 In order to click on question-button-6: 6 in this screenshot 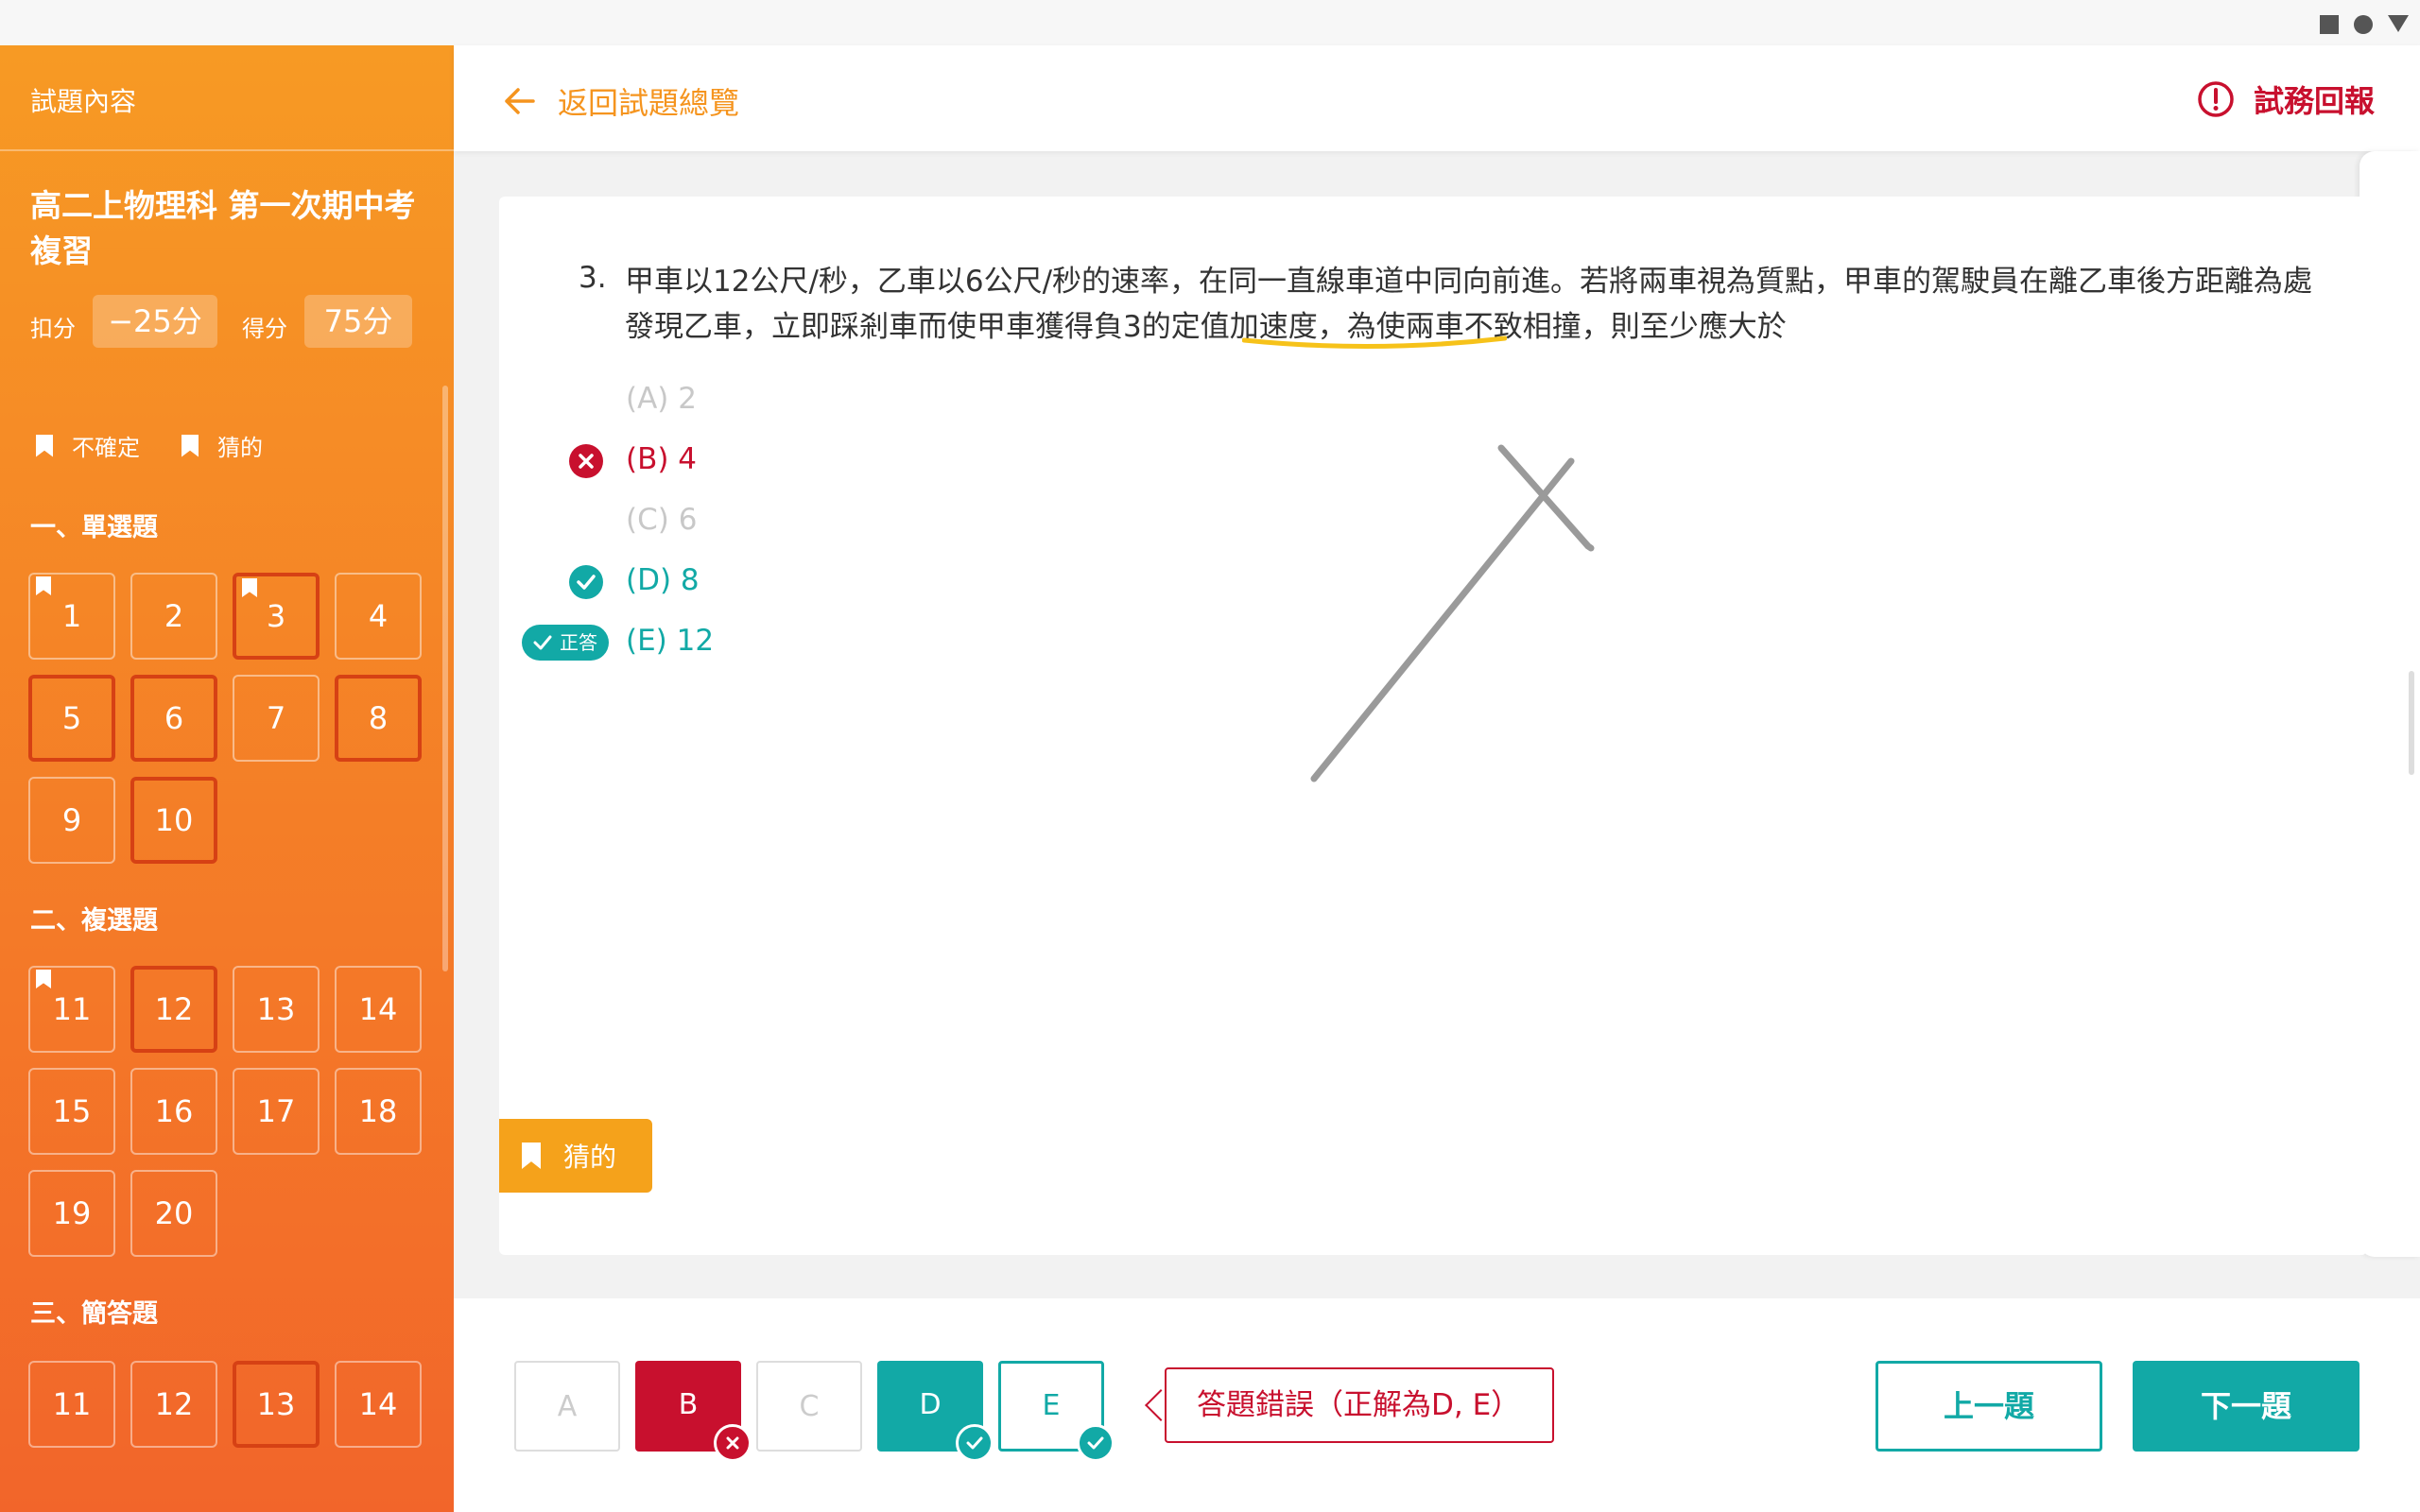, I will do `click(173, 718)`.